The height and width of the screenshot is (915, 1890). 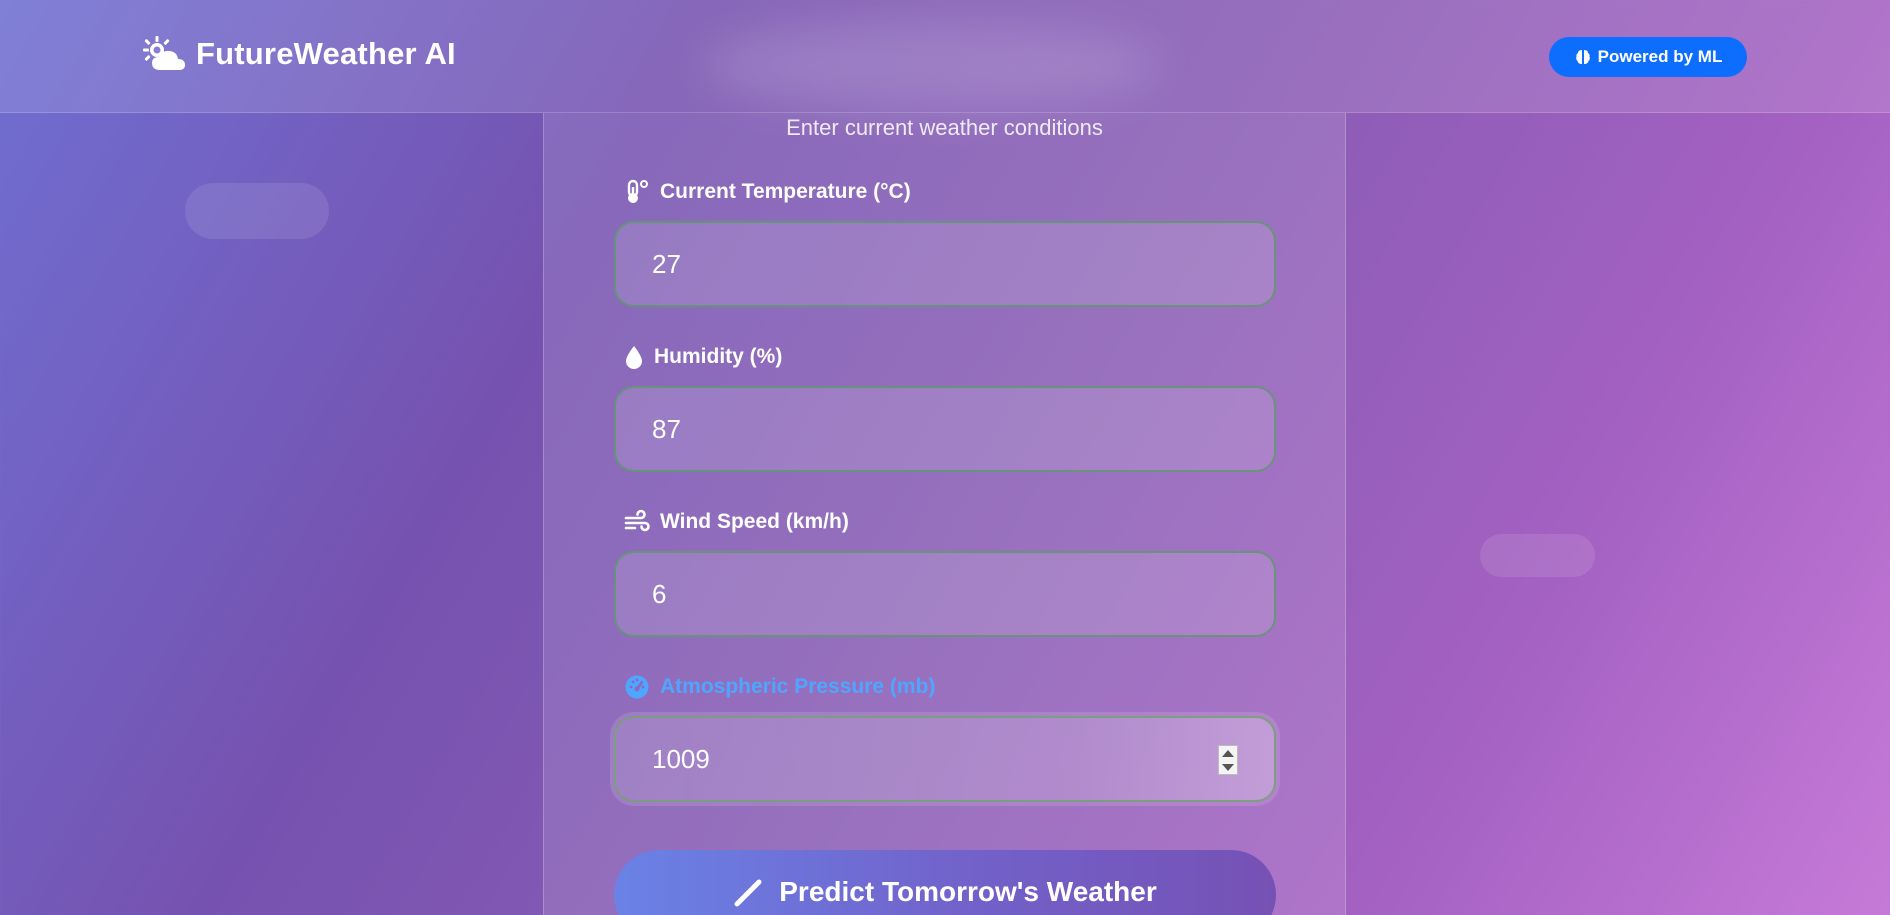 I want to click on header-glow, so click(x=930, y=65).